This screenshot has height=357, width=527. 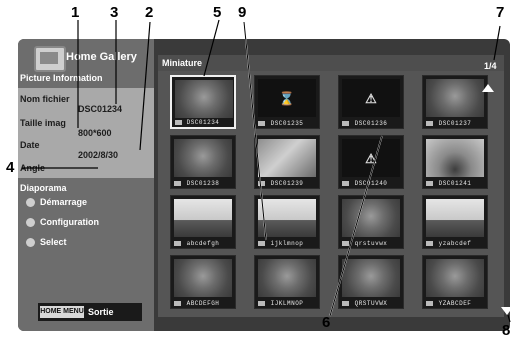 What do you see at coordinates (506, 330) in the screenshot?
I see `callout-8: 8` at bounding box center [506, 330].